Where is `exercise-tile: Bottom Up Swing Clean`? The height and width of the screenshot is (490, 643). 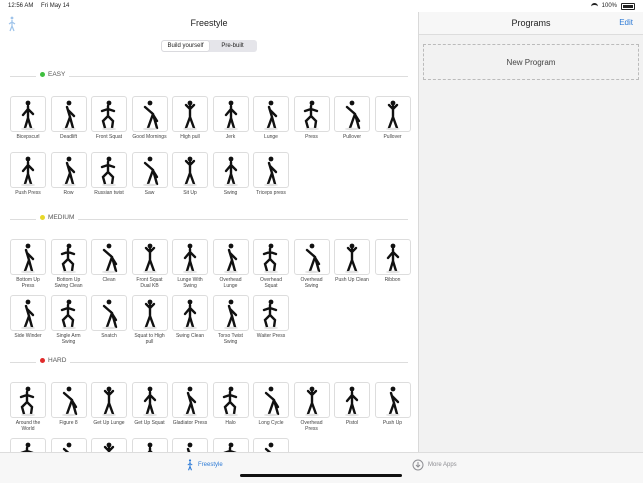 exercise-tile: Bottom Up Swing Clean is located at coordinates (68, 265).